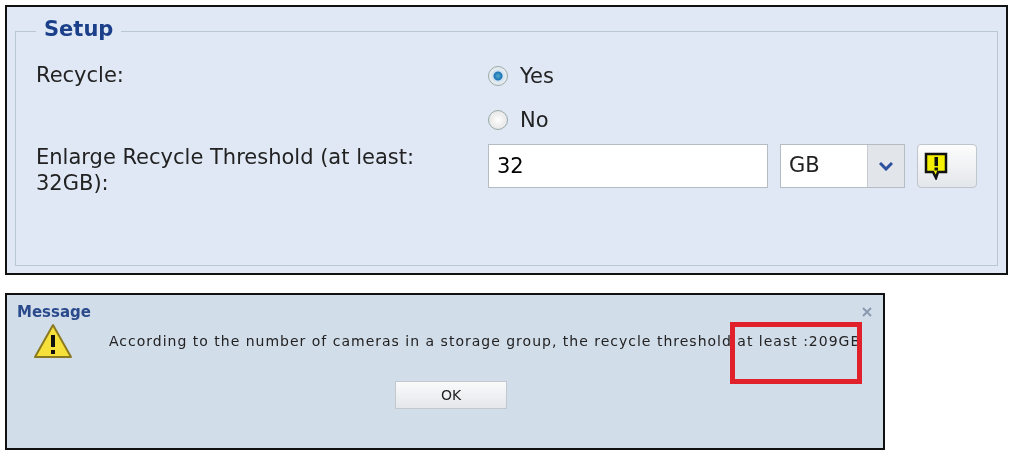 Image resolution: width=1013 pixels, height=458 pixels. Describe the element at coordinates (80, 75) in the screenshot. I see `recycle-label: Recycle:` at that location.